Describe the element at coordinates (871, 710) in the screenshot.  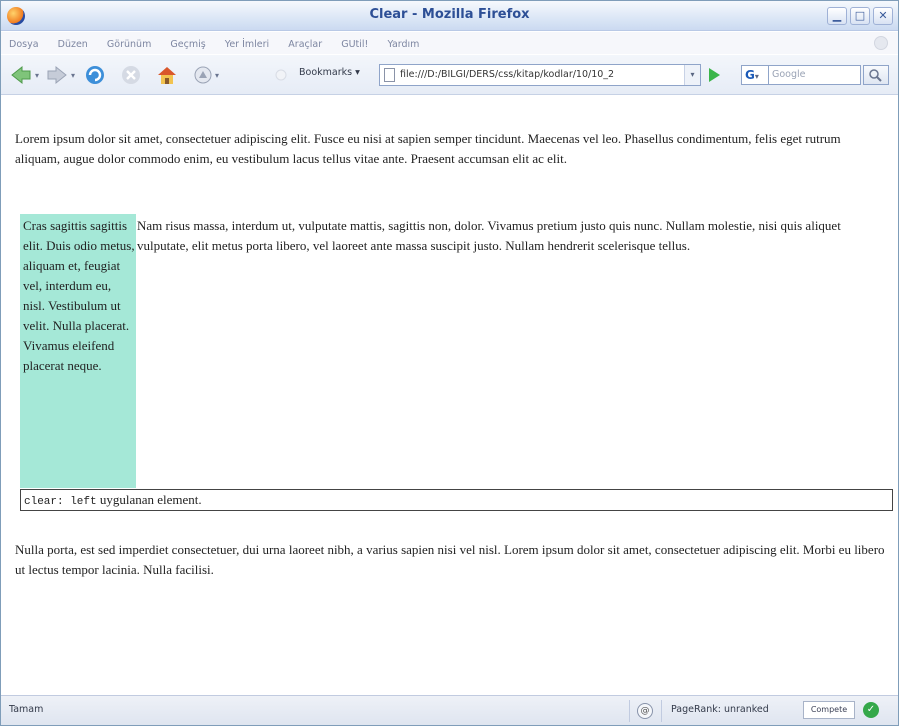
I see `check-icon: ✓` at that location.